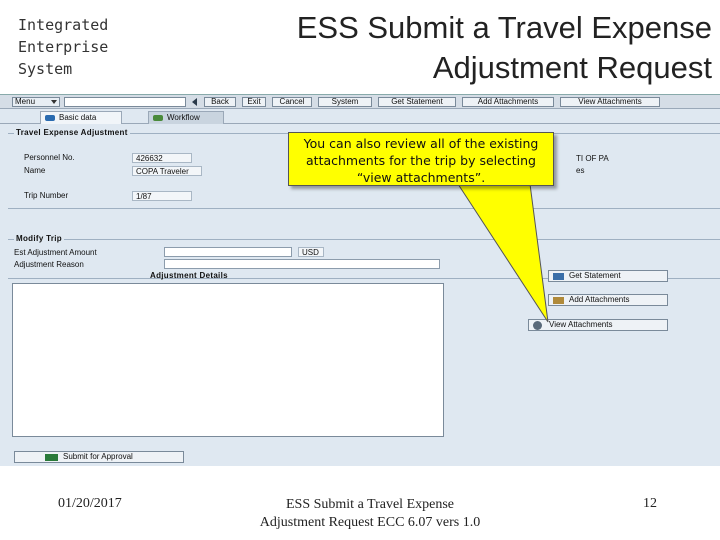  Describe the element at coordinates (345, 102) in the screenshot. I see `system-menu-button: System` at that location.